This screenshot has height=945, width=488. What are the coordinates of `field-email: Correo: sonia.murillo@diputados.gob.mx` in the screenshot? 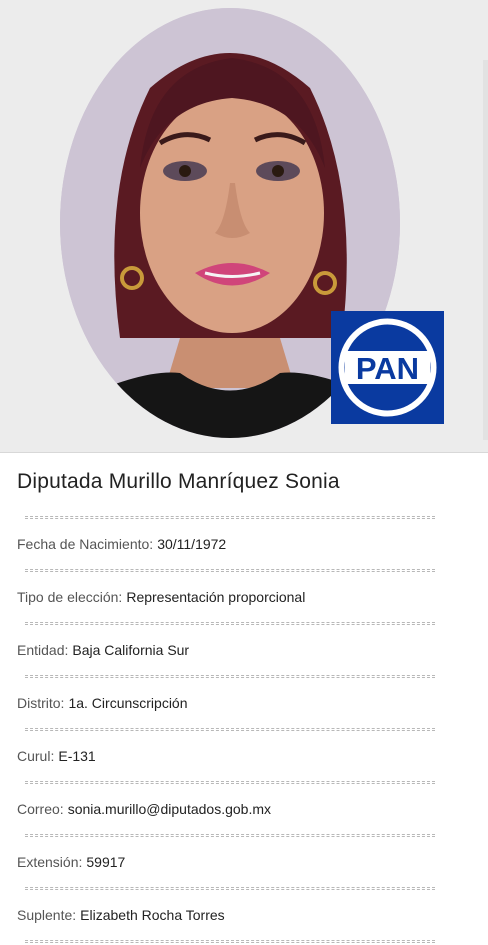 It's located at (244, 809).